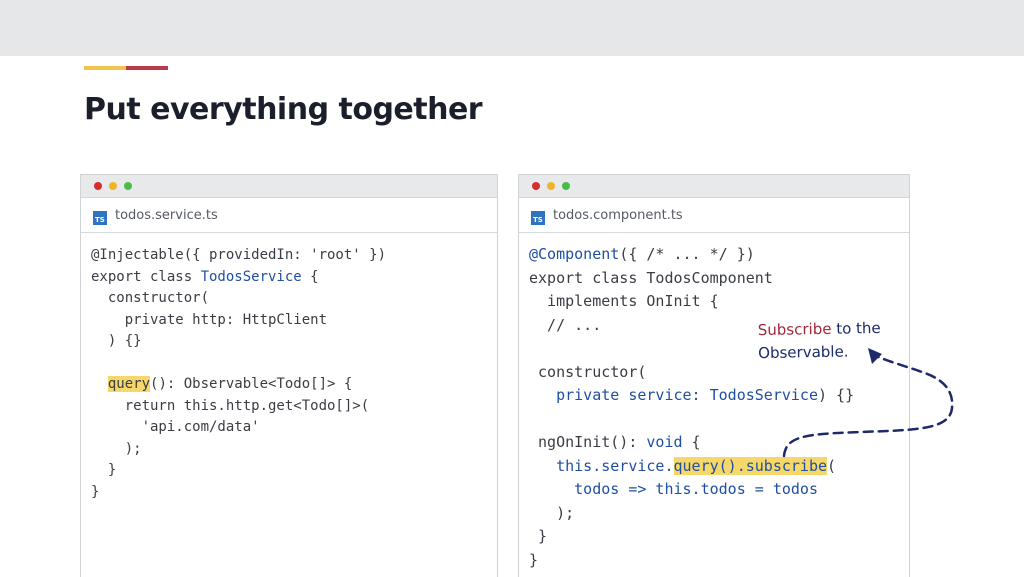  Describe the element at coordinates (832, 465) in the screenshot. I see `code-token: (` at that location.